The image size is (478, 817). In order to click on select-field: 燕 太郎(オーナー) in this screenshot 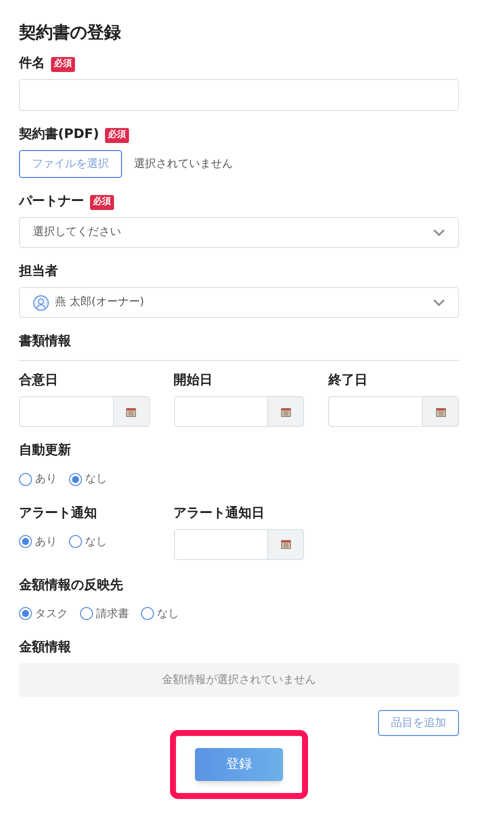, I will do `click(239, 302)`.